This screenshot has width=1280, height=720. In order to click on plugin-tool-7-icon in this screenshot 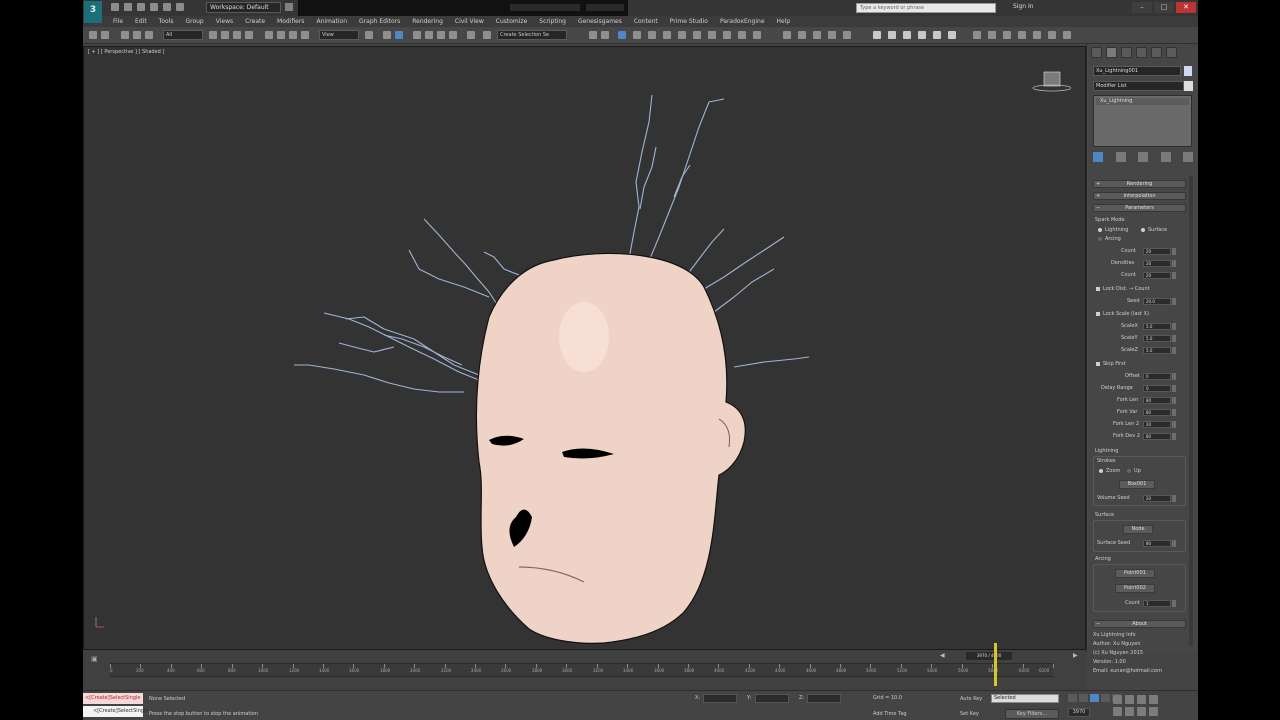, I will do `click(1067, 35)`.